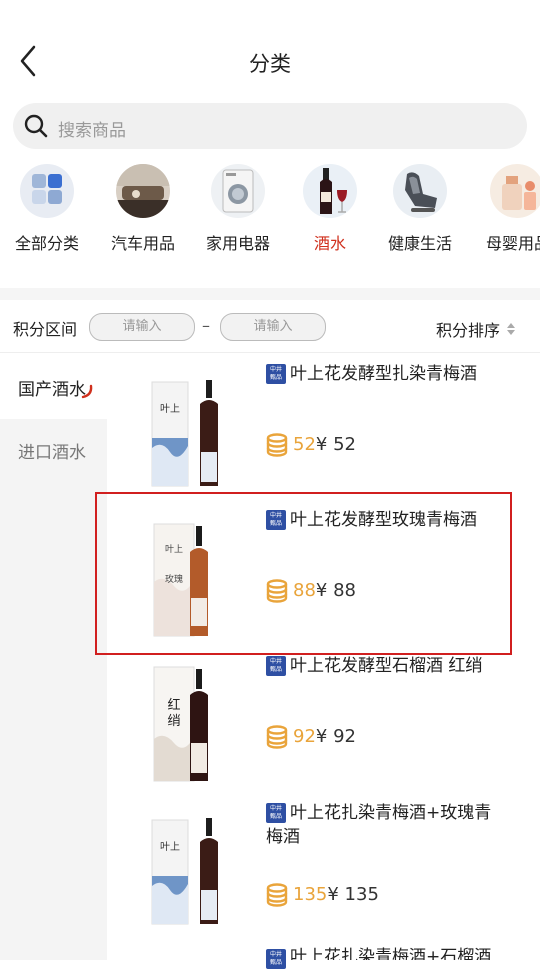  Describe the element at coordinates (386, 825) in the screenshot. I see `product-name: 叶上花扎染青梅酒+玫瑰青梅酒` at that location.